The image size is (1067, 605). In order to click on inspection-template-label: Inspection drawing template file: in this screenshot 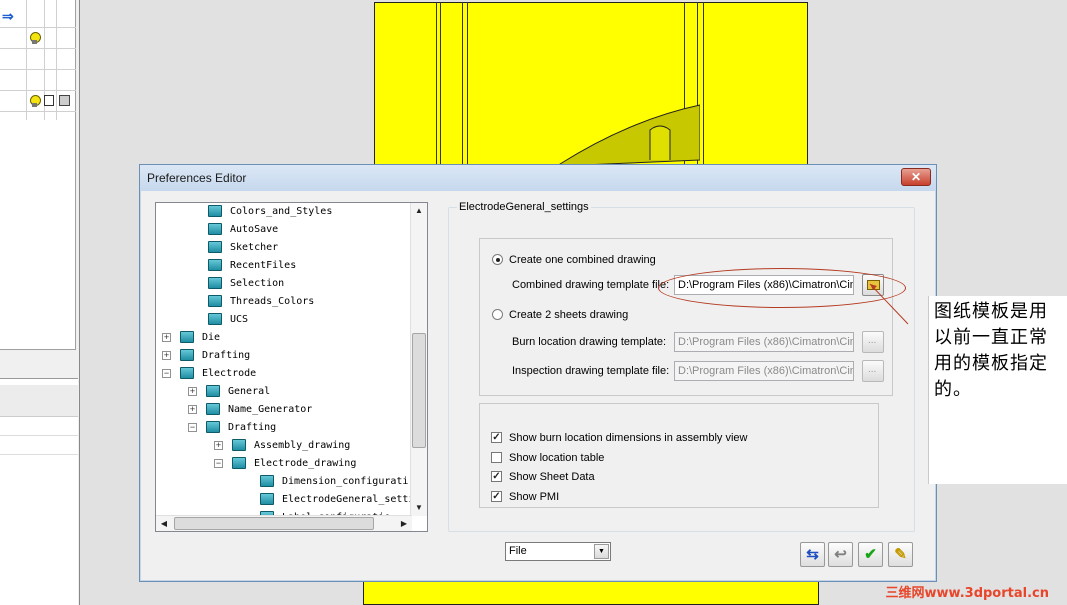, I will do `click(591, 371)`.